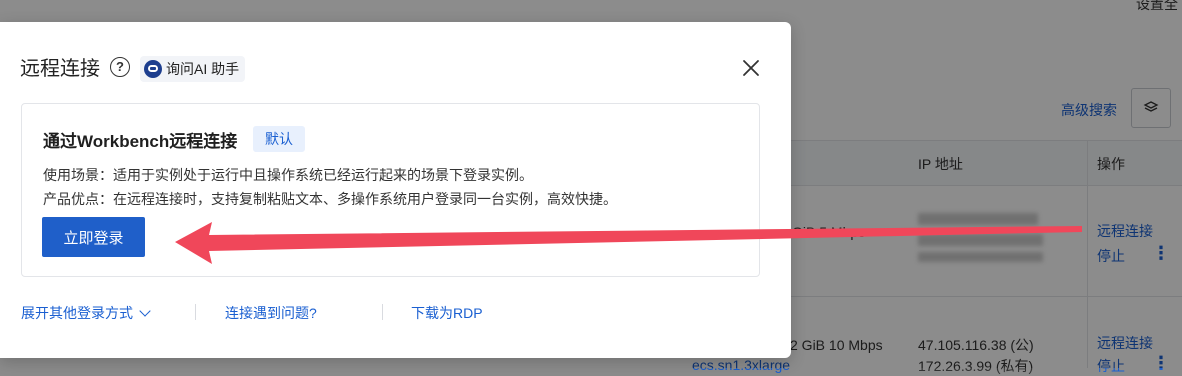 This screenshot has height=376, width=1182. Describe the element at coordinates (153, 69) in the screenshot. I see `ai-robot-icon` at that location.